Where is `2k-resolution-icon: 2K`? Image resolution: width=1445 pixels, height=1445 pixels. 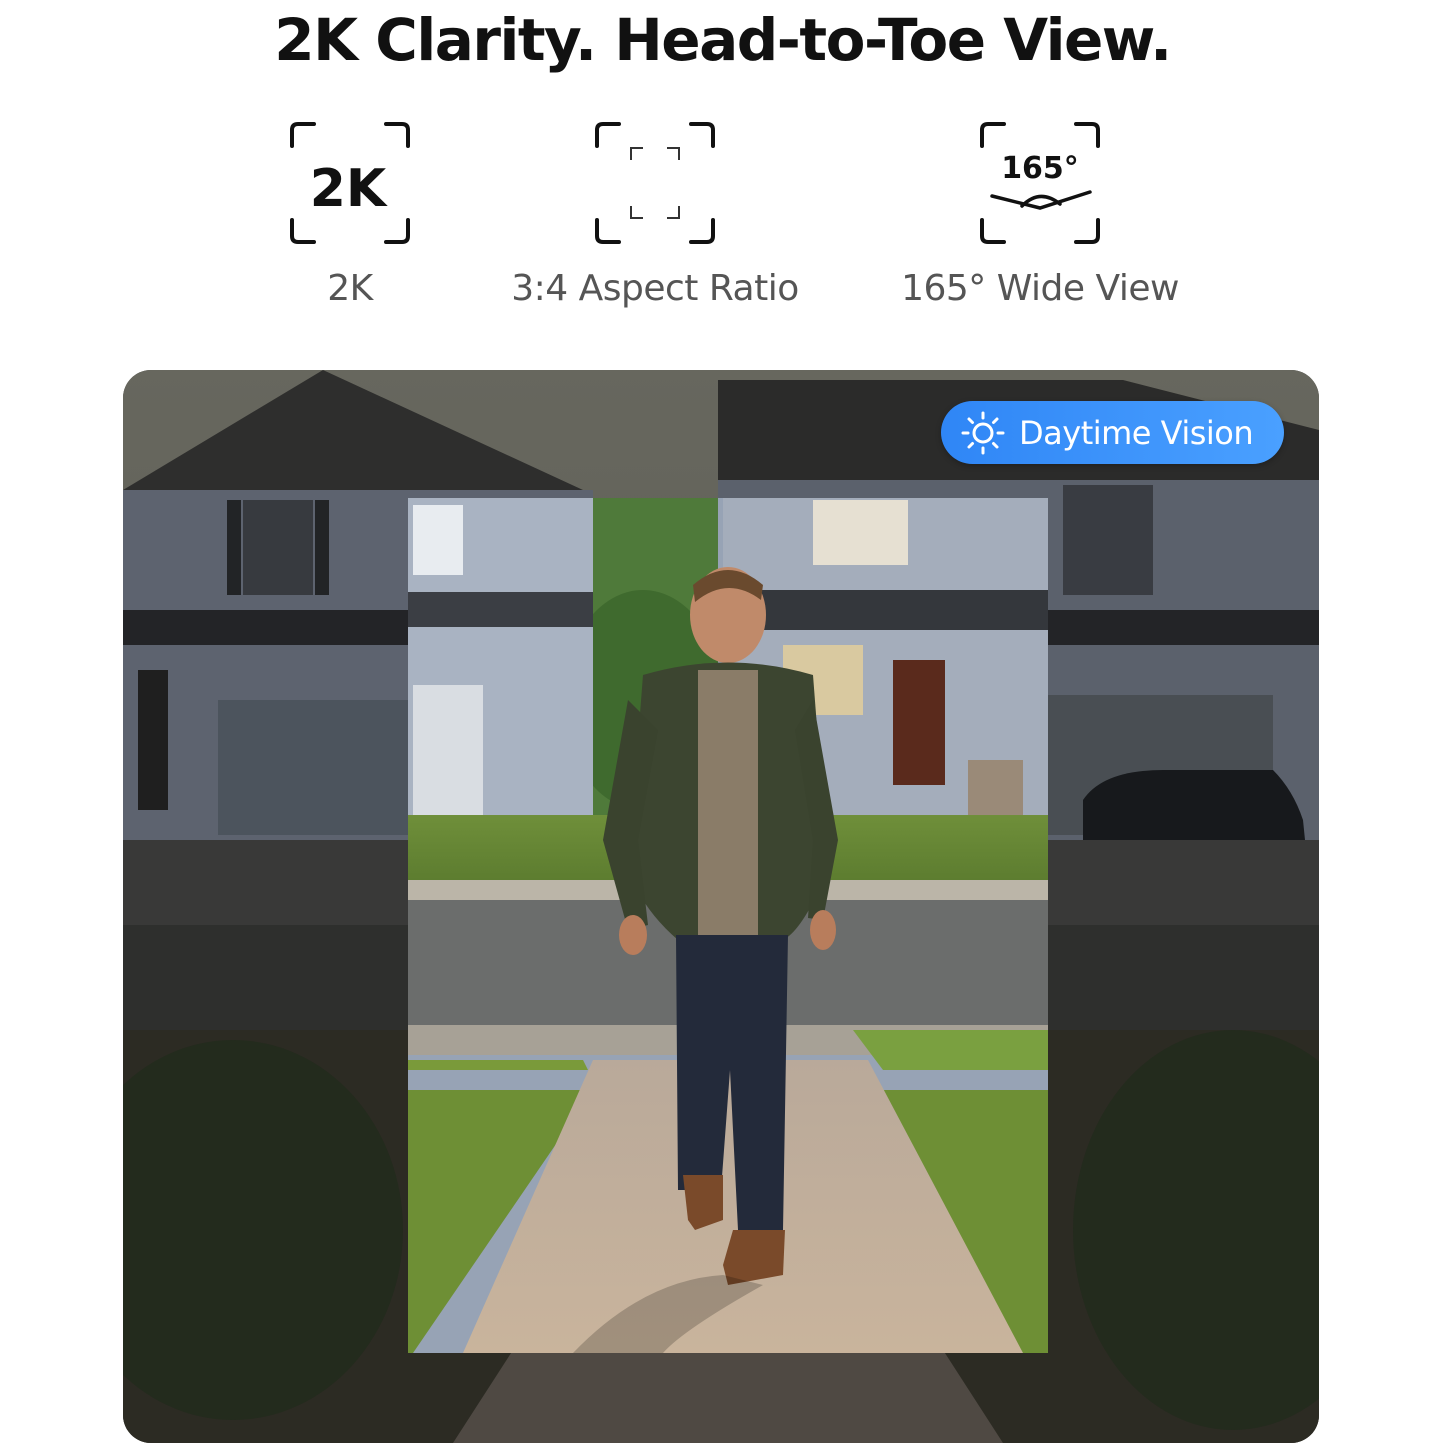
2k-resolution-icon: 2K is located at coordinates (350, 183).